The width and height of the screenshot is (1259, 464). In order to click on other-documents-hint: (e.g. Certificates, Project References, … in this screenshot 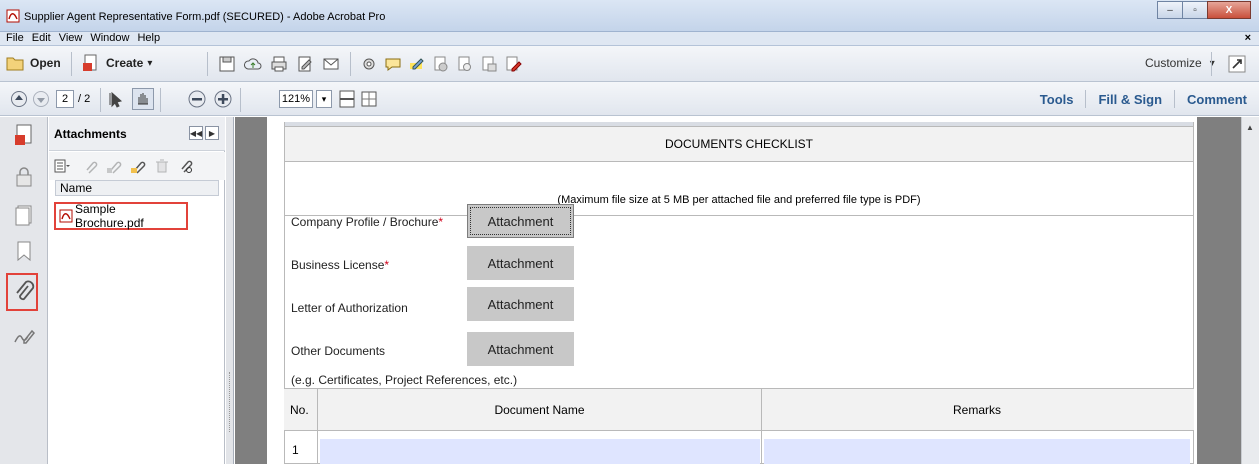, I will do `click(404, 380)`.